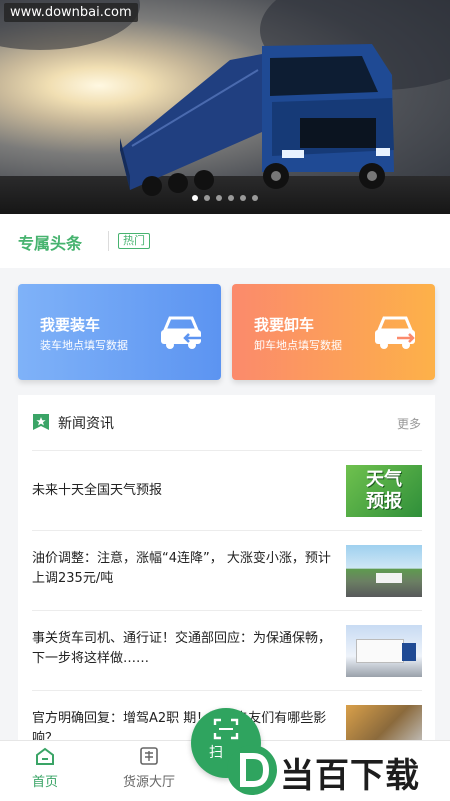 The height and width of the screenshot is (801, 450). I want to click on truck-thumb-cab, so click(409, 652).